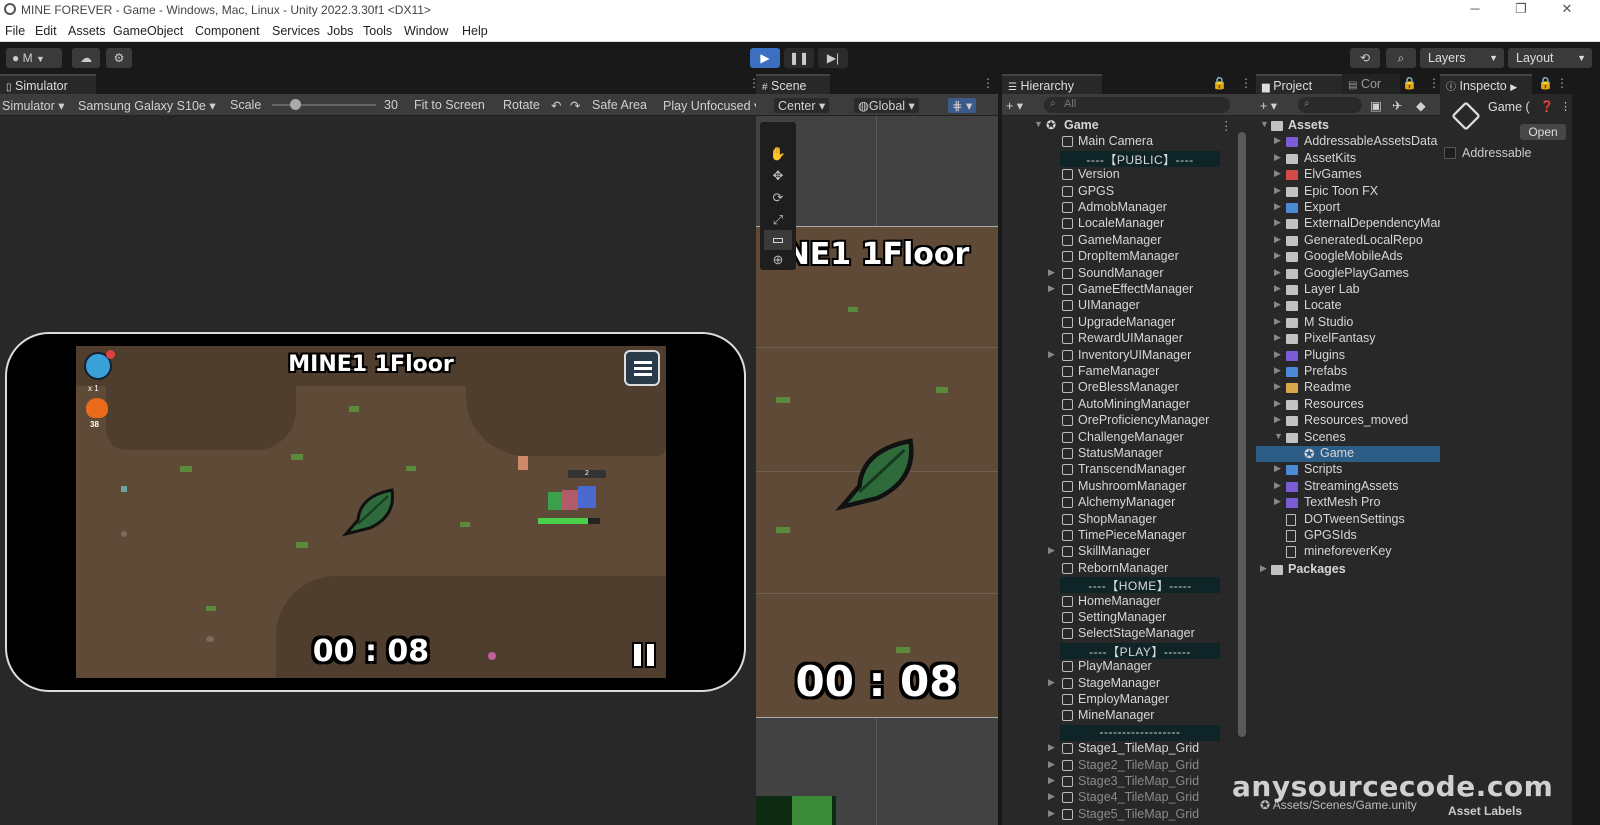  Describe the element at coordinates (1129, 356) in the screenshot. I see `hierarchy-item: ▶ InventoryUIManager` at that location.